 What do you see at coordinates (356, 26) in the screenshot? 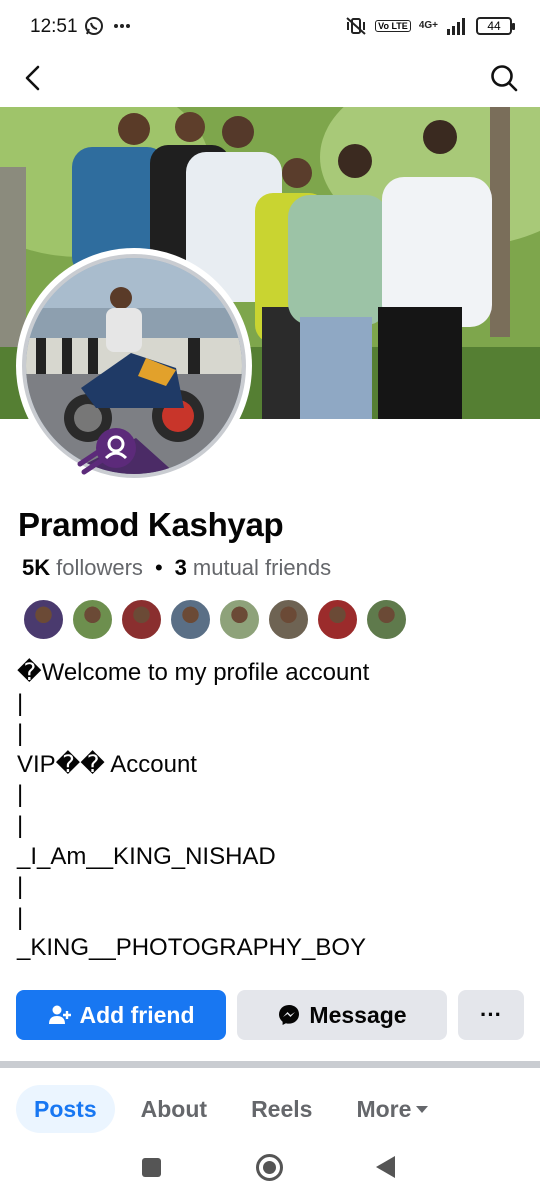
I see `vibrate-off-icon` at bounding box center [356, 26].